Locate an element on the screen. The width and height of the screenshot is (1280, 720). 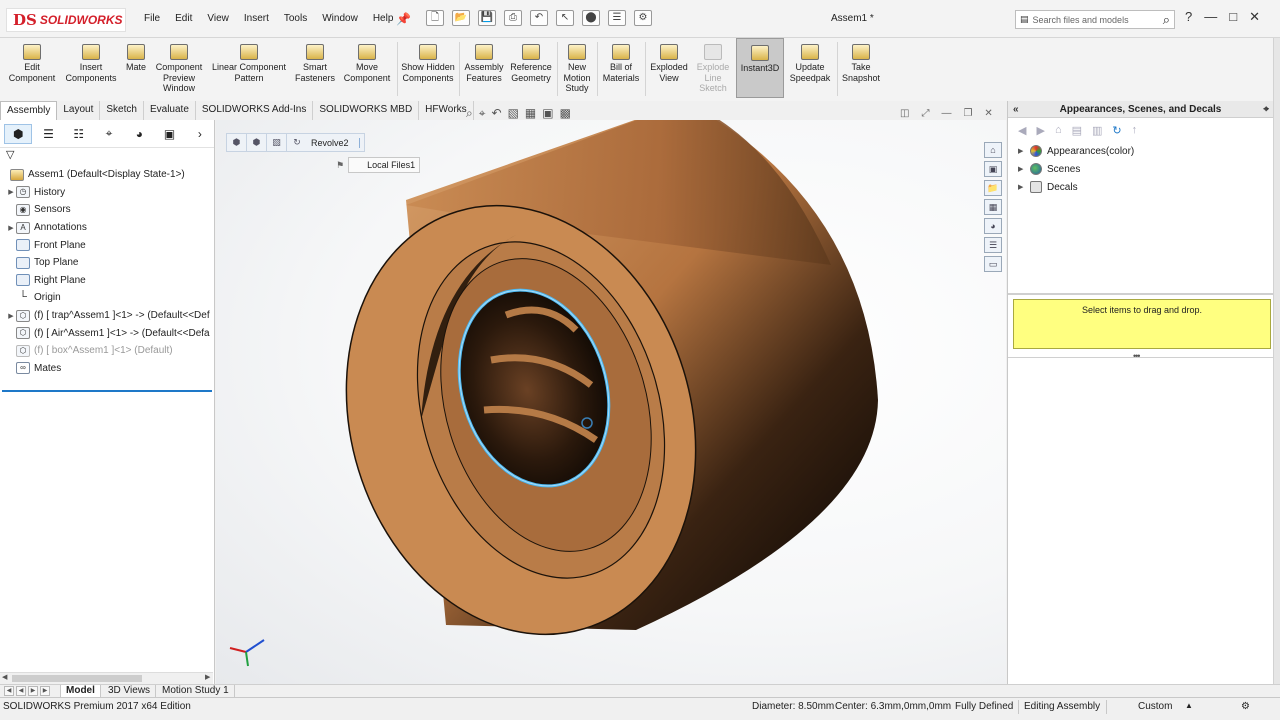
search-input: Search files and models is located at coordinates (1081, 20).